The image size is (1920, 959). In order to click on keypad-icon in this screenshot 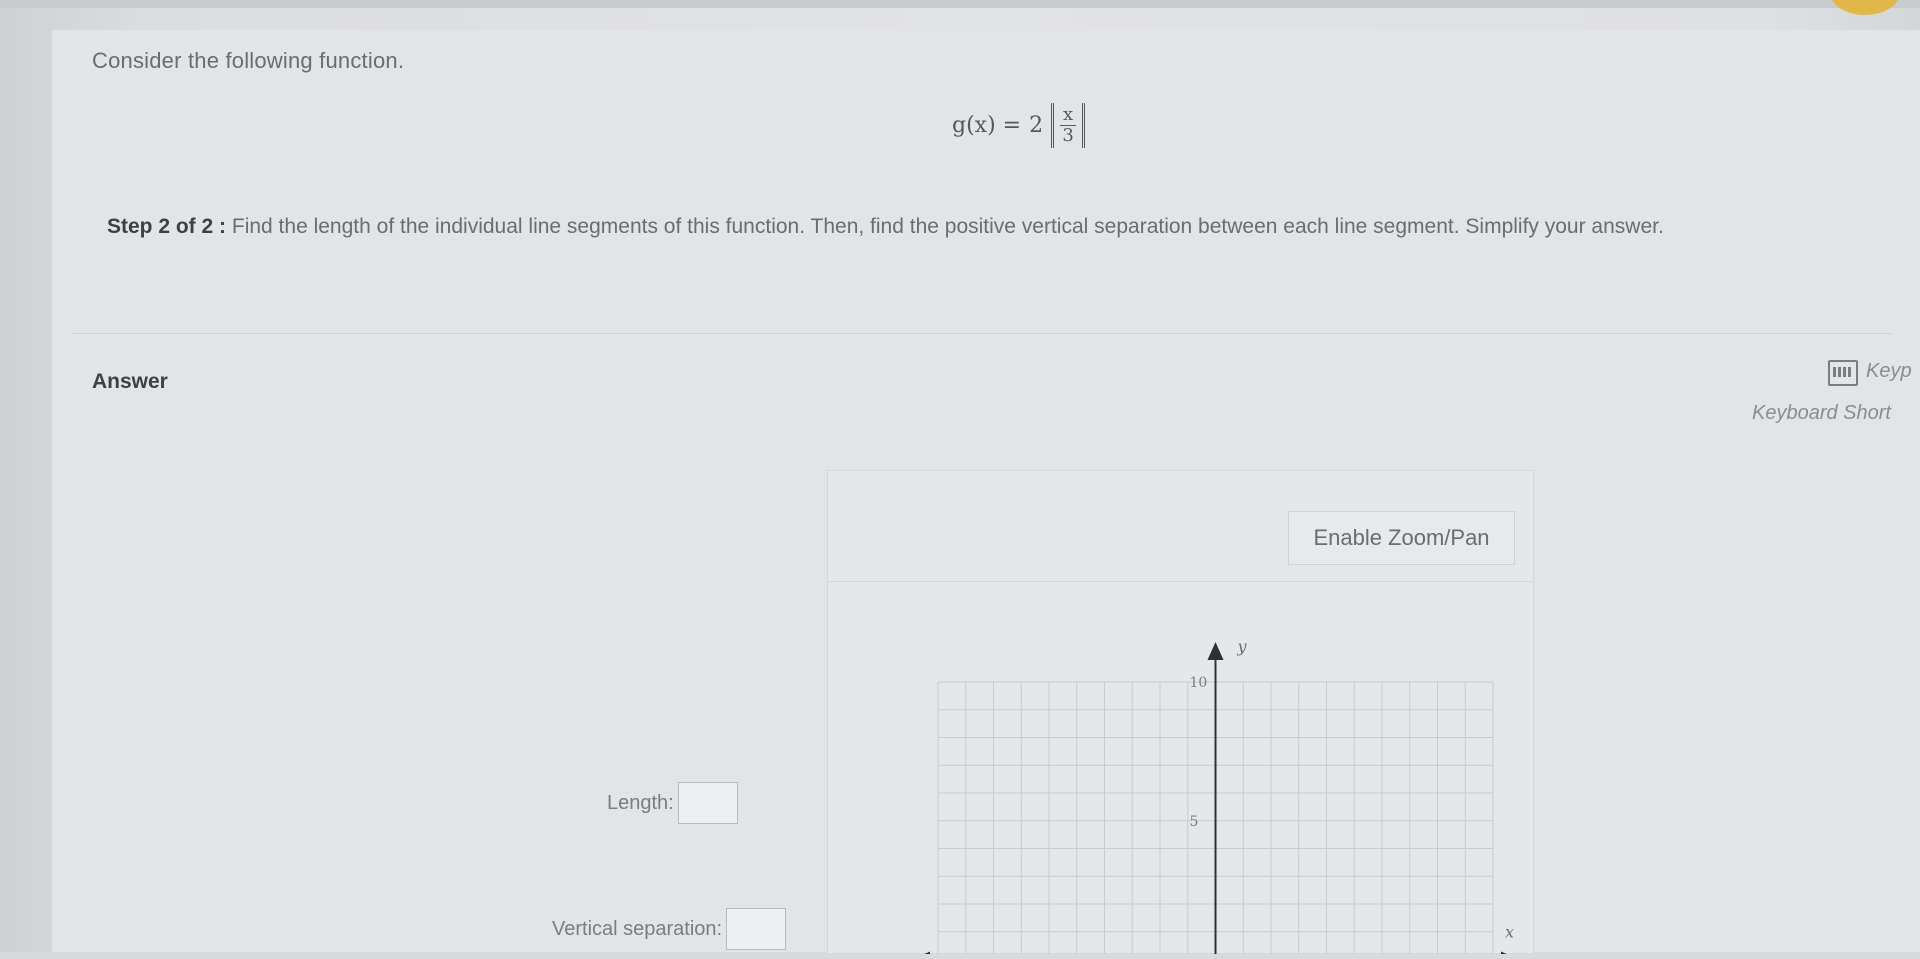, I will do `click(1843, 373)`.